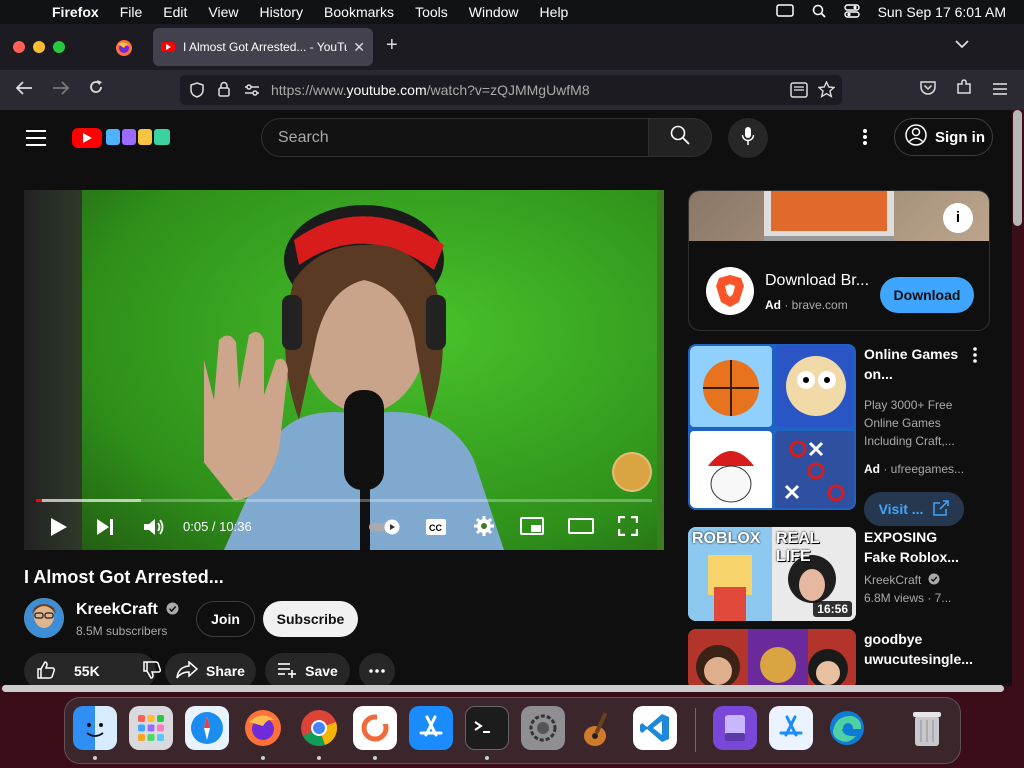 Image resolution: width=1024 pixels, height=768 pixels. Describe the element at coordinates (207, 728) in the screenshot. I see `safari-icon` at that location.